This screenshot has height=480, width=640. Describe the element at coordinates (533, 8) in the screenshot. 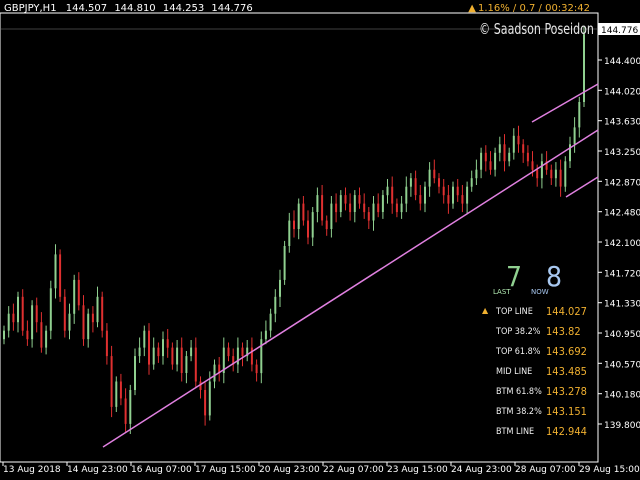

I see `status-text: 1.16% / 0.7 / 00:32:42` at that location.